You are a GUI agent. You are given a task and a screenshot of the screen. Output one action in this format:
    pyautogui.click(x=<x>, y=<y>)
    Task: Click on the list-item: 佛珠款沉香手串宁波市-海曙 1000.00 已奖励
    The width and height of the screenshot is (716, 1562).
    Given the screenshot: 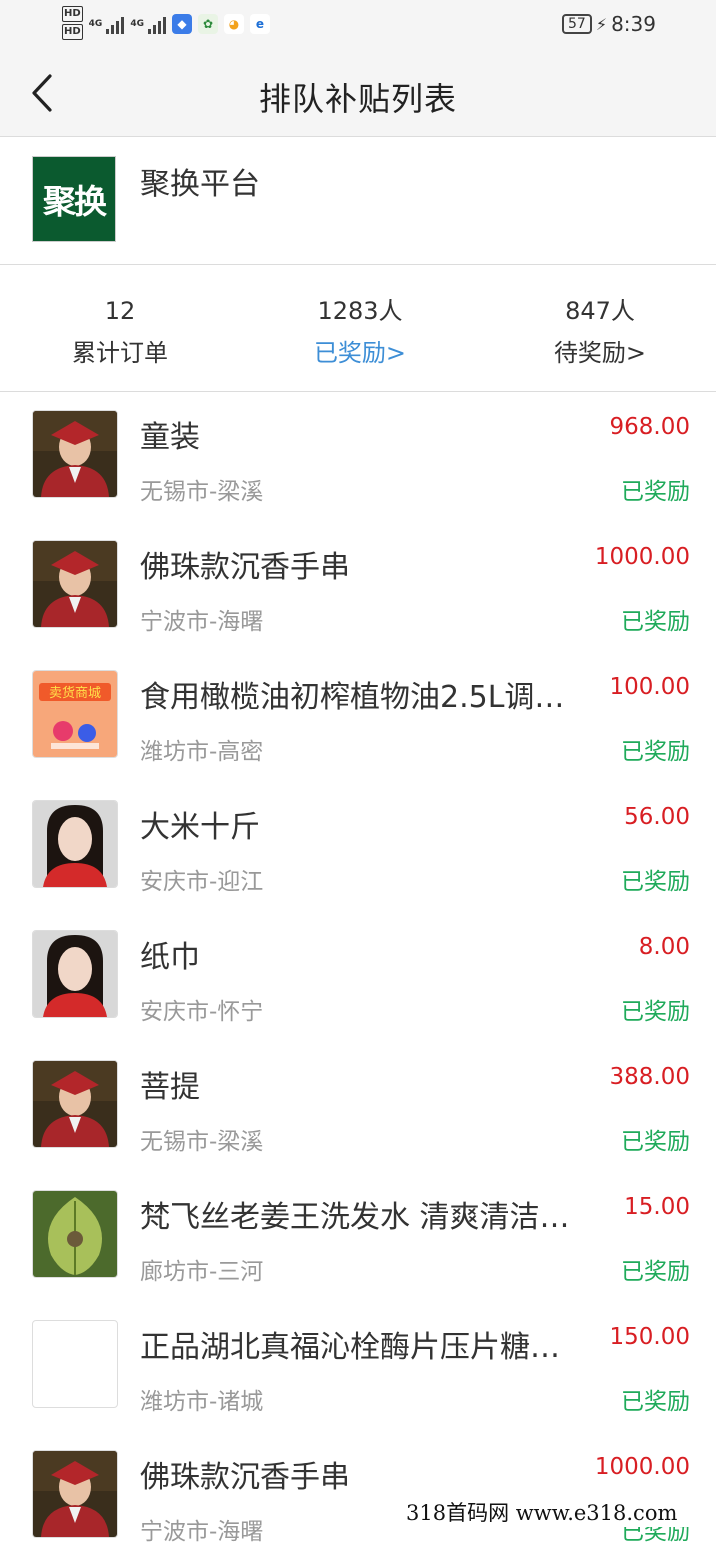 What is the action you would take?
    pyautogui.click(x=358, y=587)
    